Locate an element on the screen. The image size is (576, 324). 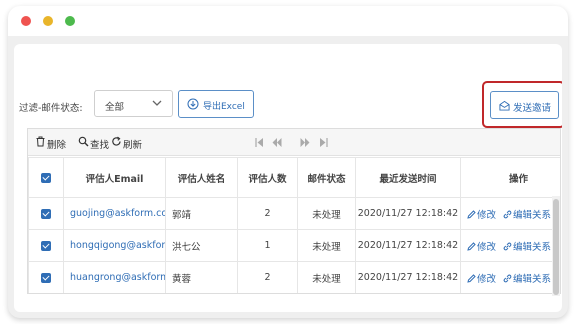
minimize-window-button is located at coordinates (48, 21).